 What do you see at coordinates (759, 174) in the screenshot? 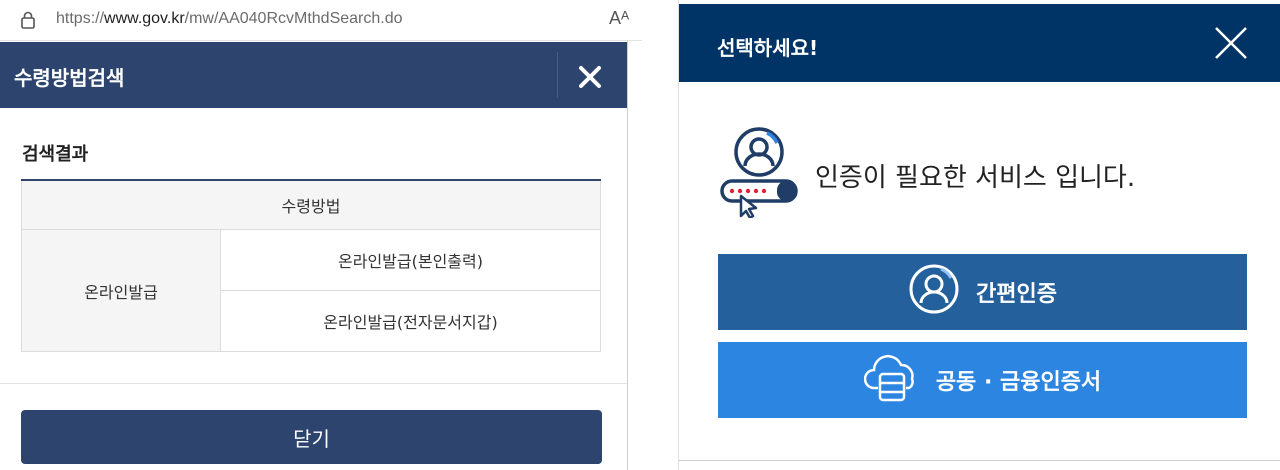
I see `auth-required-icon` at bounding box center [759, 174].